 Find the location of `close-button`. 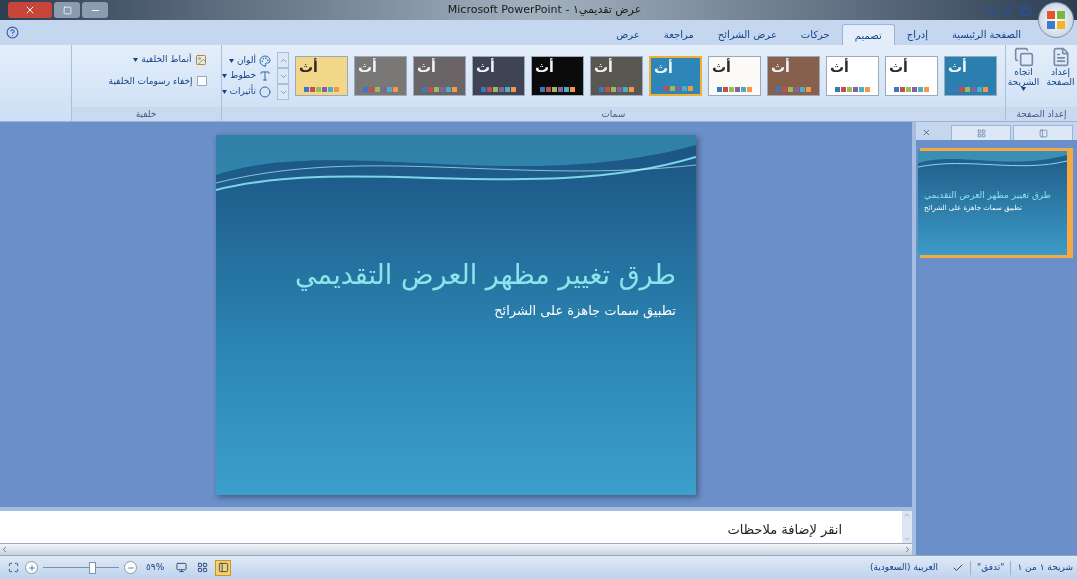

close-button is located at coordinates (30, 10).